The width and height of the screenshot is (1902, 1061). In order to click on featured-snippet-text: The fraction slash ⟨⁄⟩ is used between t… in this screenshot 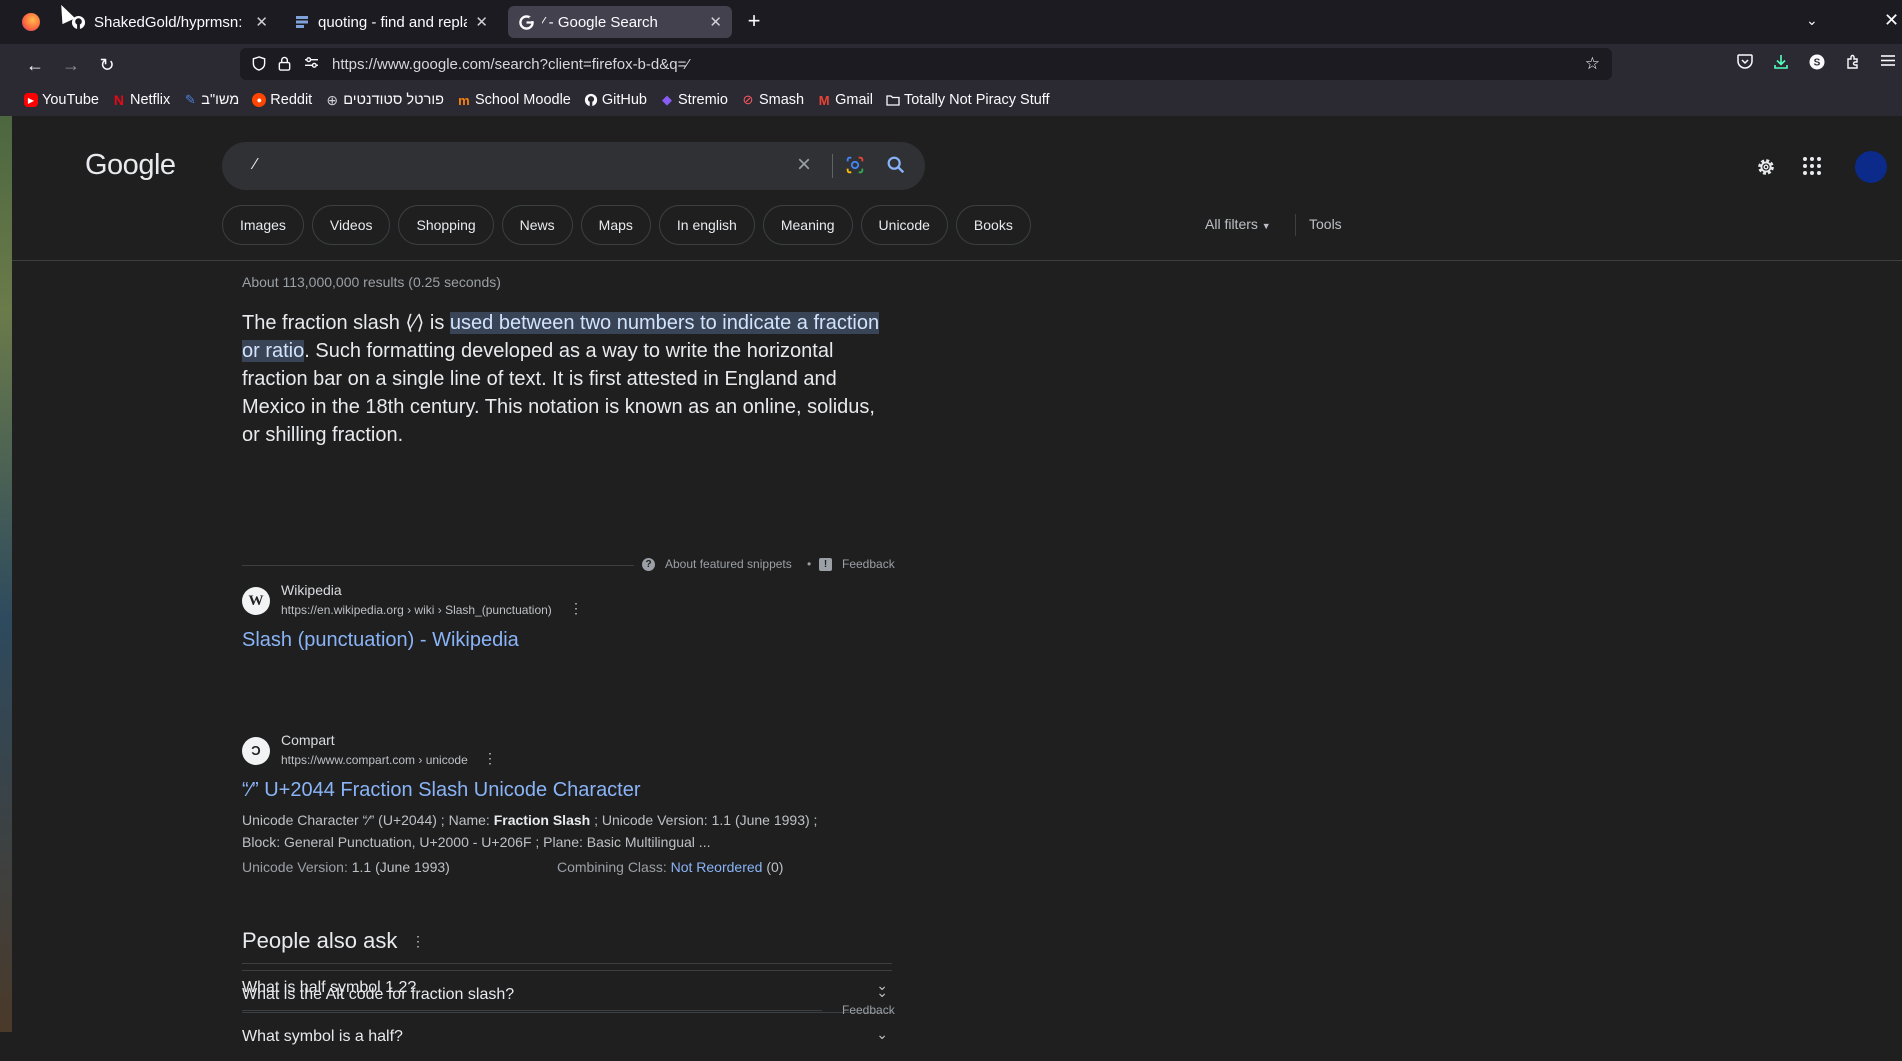, I will do `click(561, 379)`.